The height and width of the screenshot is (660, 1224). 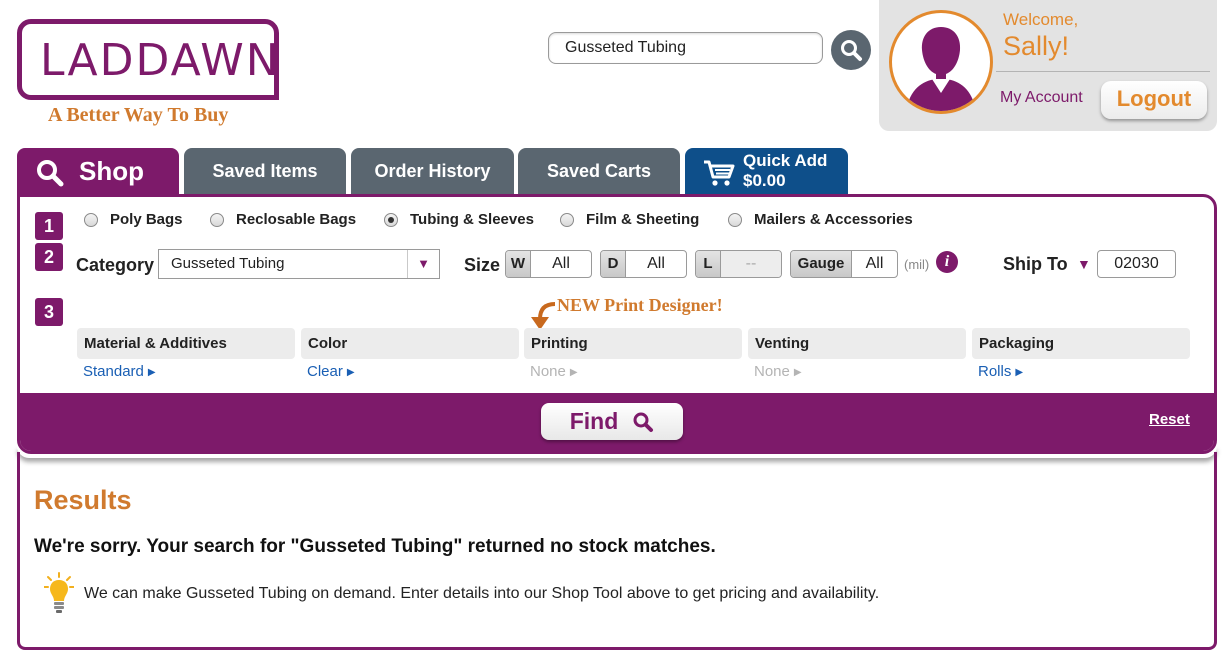 I want to click on option-value-text: Standard, so click(x=113, y=371).